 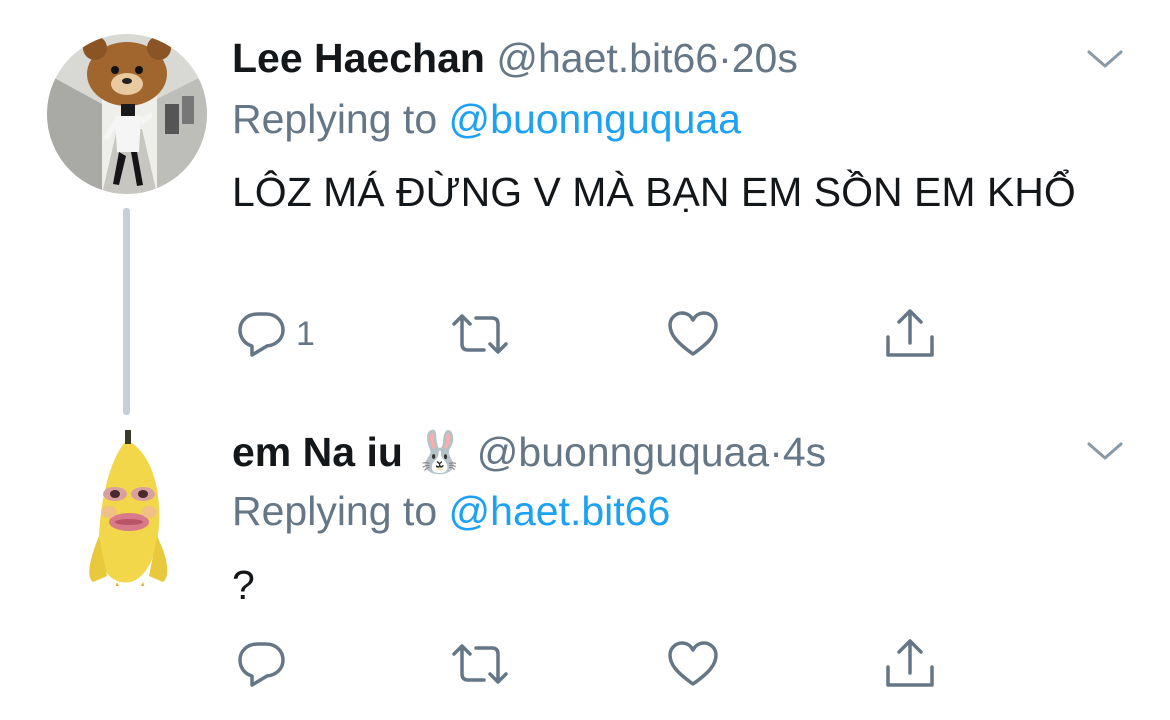 I want to click on replying-mention-link: @buonnguquaa, so click(x=595, y=119).